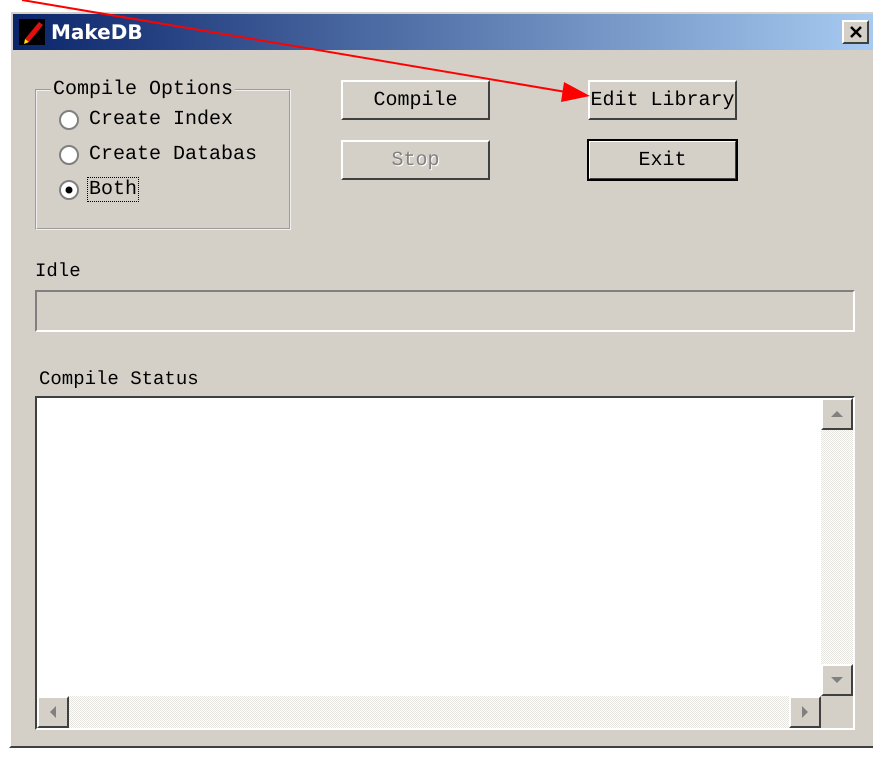 The height and width of the screenshot is (758, 873). I want to click on scroll-down-button, so click(837, 680).